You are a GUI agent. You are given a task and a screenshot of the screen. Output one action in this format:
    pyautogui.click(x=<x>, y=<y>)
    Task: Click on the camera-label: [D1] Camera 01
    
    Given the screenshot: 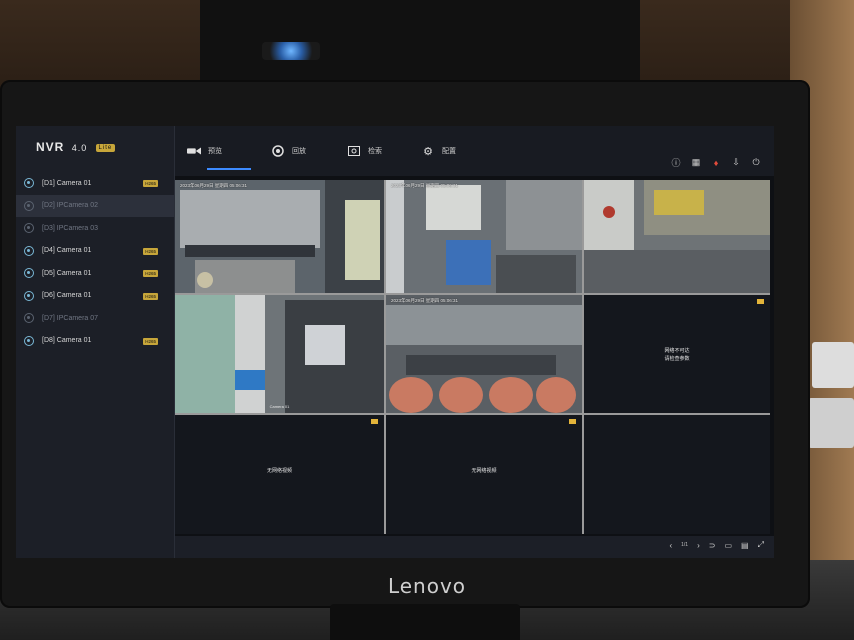 What is the action you would take?
    pyautogui.click(x=67, y=183)
    